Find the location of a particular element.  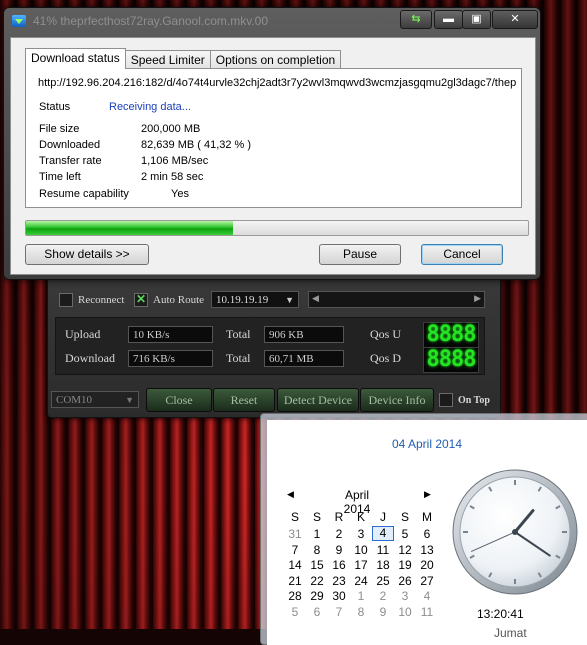

scroll-right-icon: ▶ is located at coordinates (477, 298).